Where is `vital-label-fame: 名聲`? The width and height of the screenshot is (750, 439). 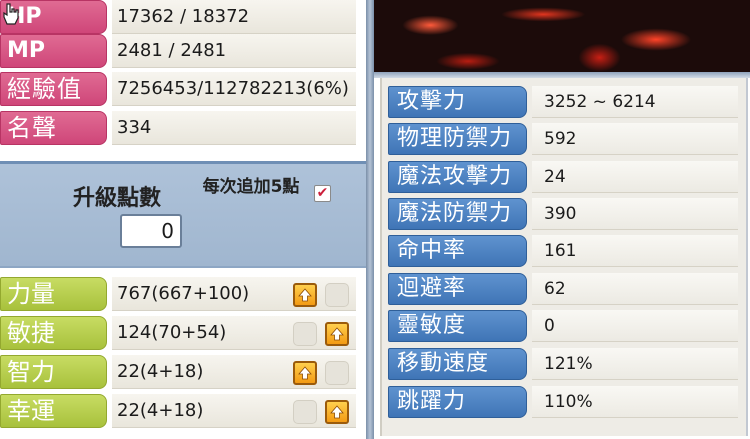 vital-label-fame: 名聲 is located at coordinates (53, 128).